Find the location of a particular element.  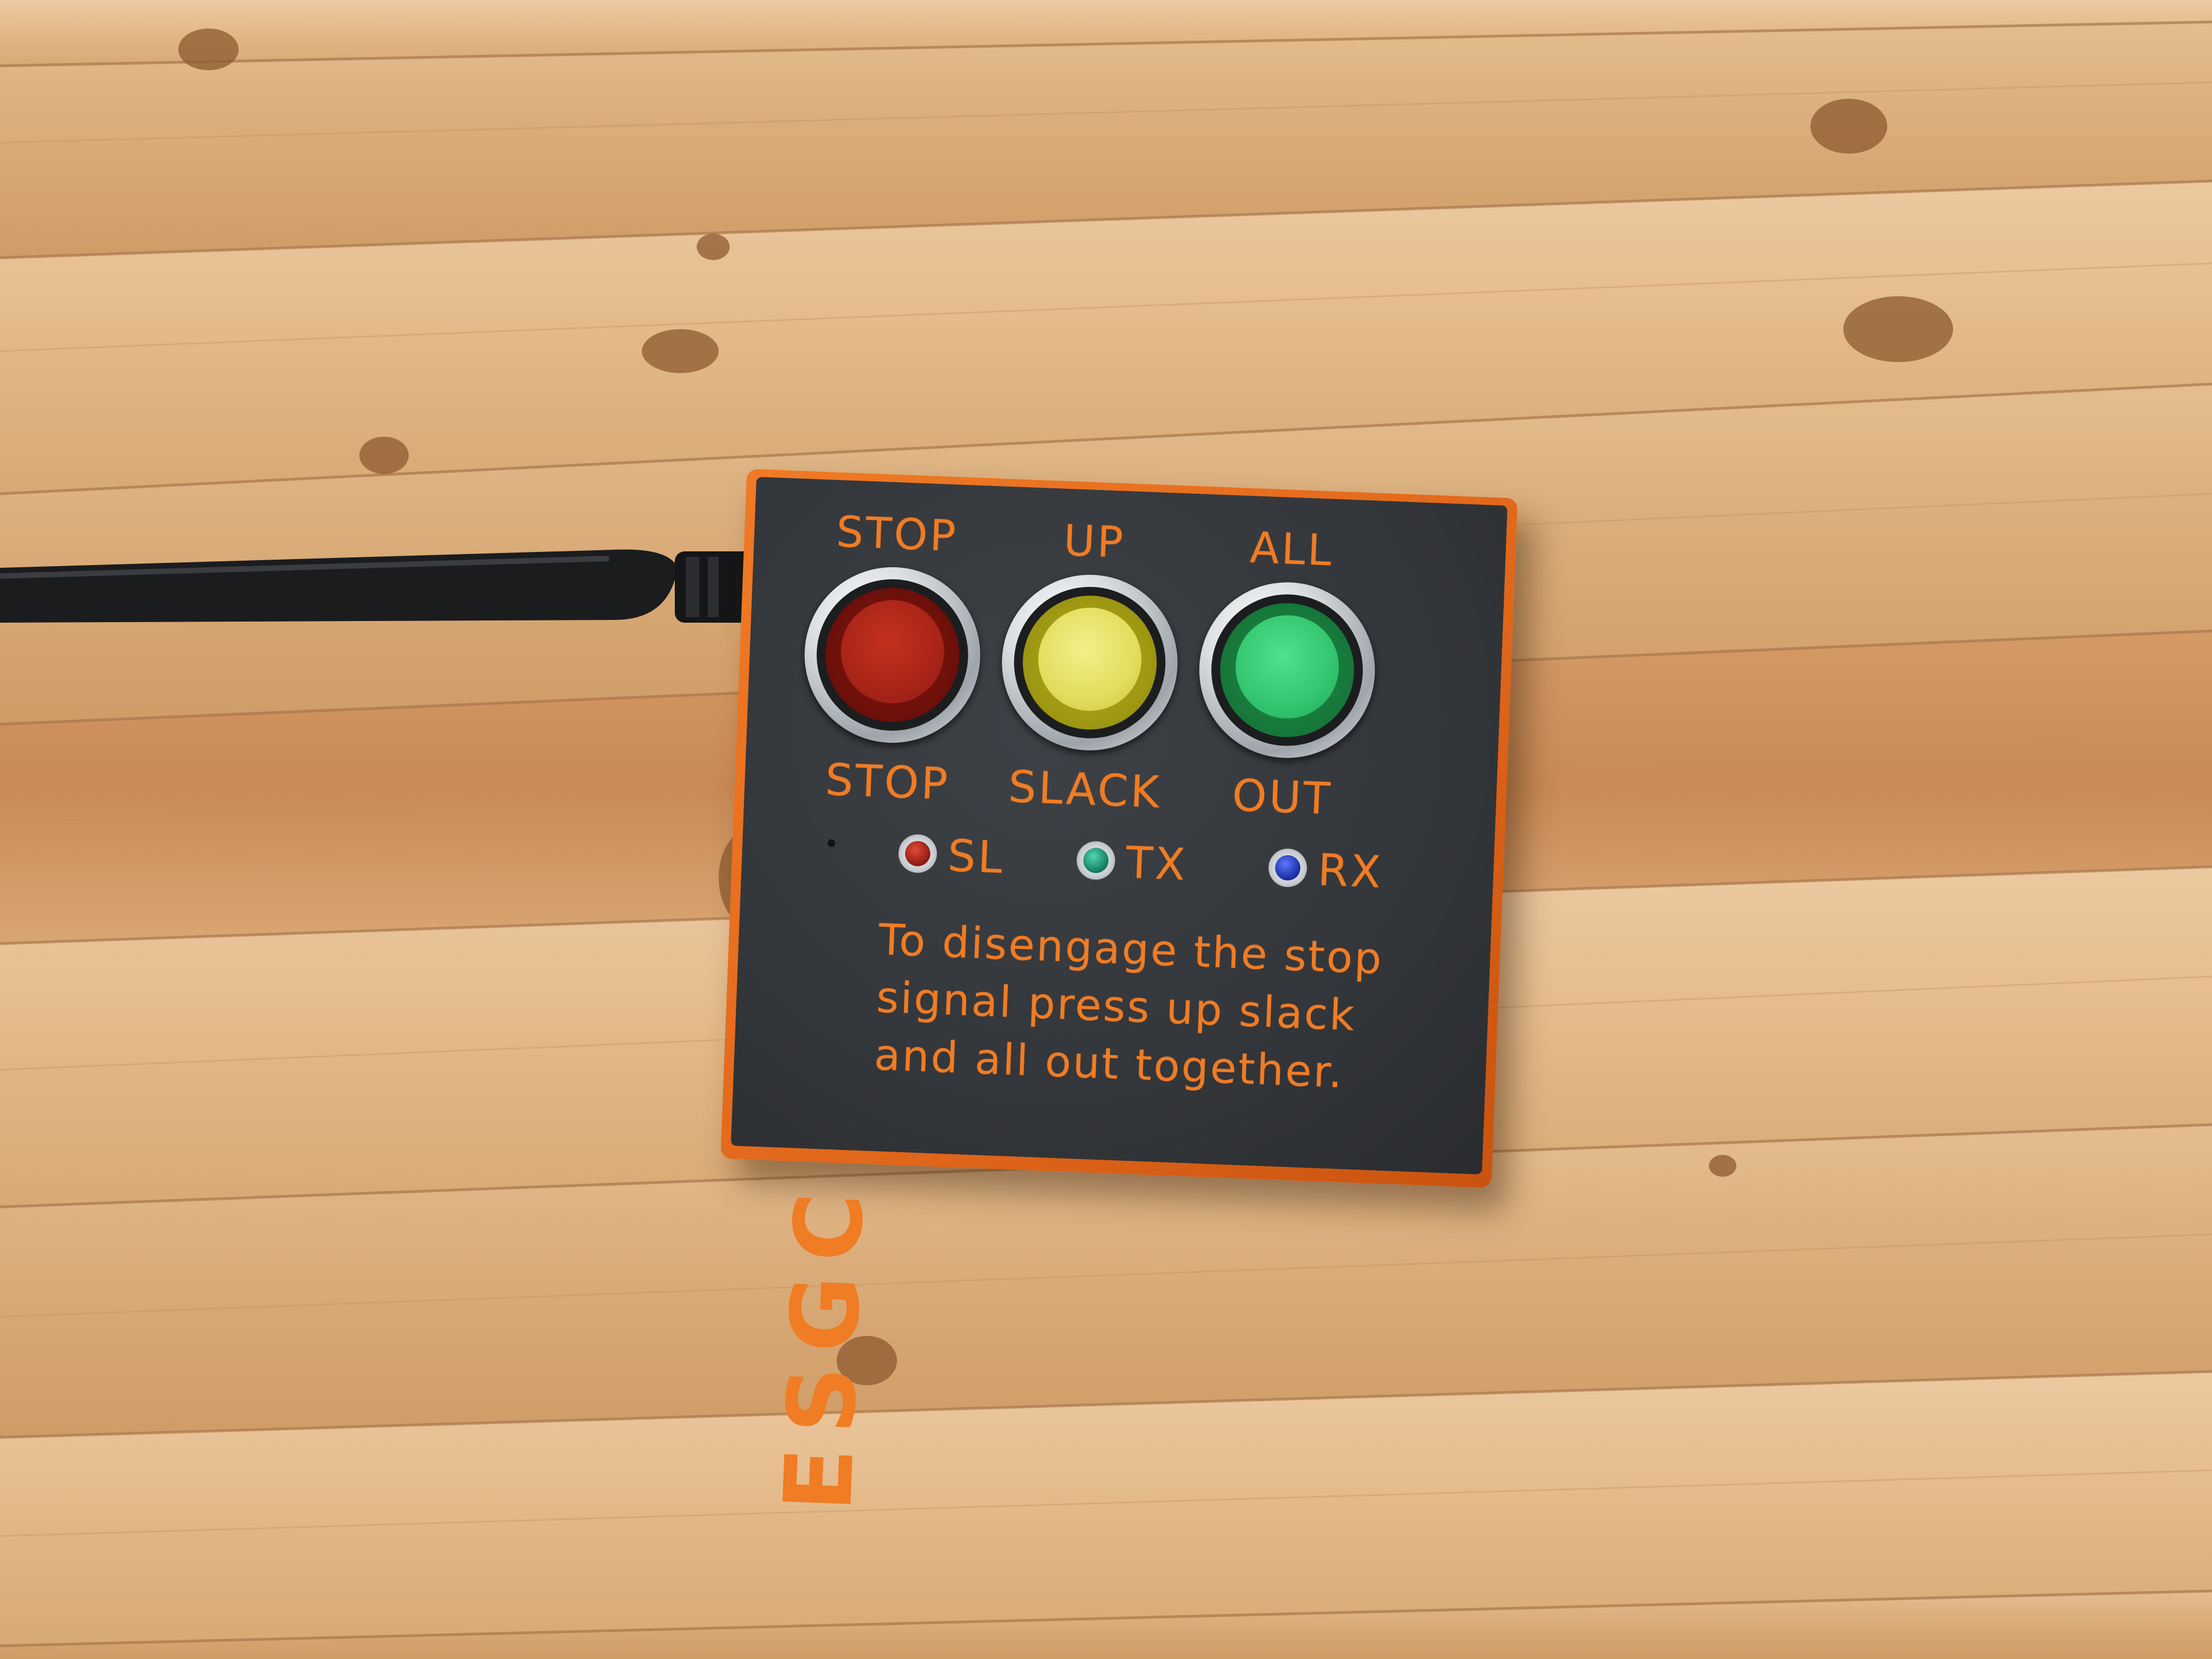

instruction-line-2: signal press up slack is located at coordinates (1116, 1007).